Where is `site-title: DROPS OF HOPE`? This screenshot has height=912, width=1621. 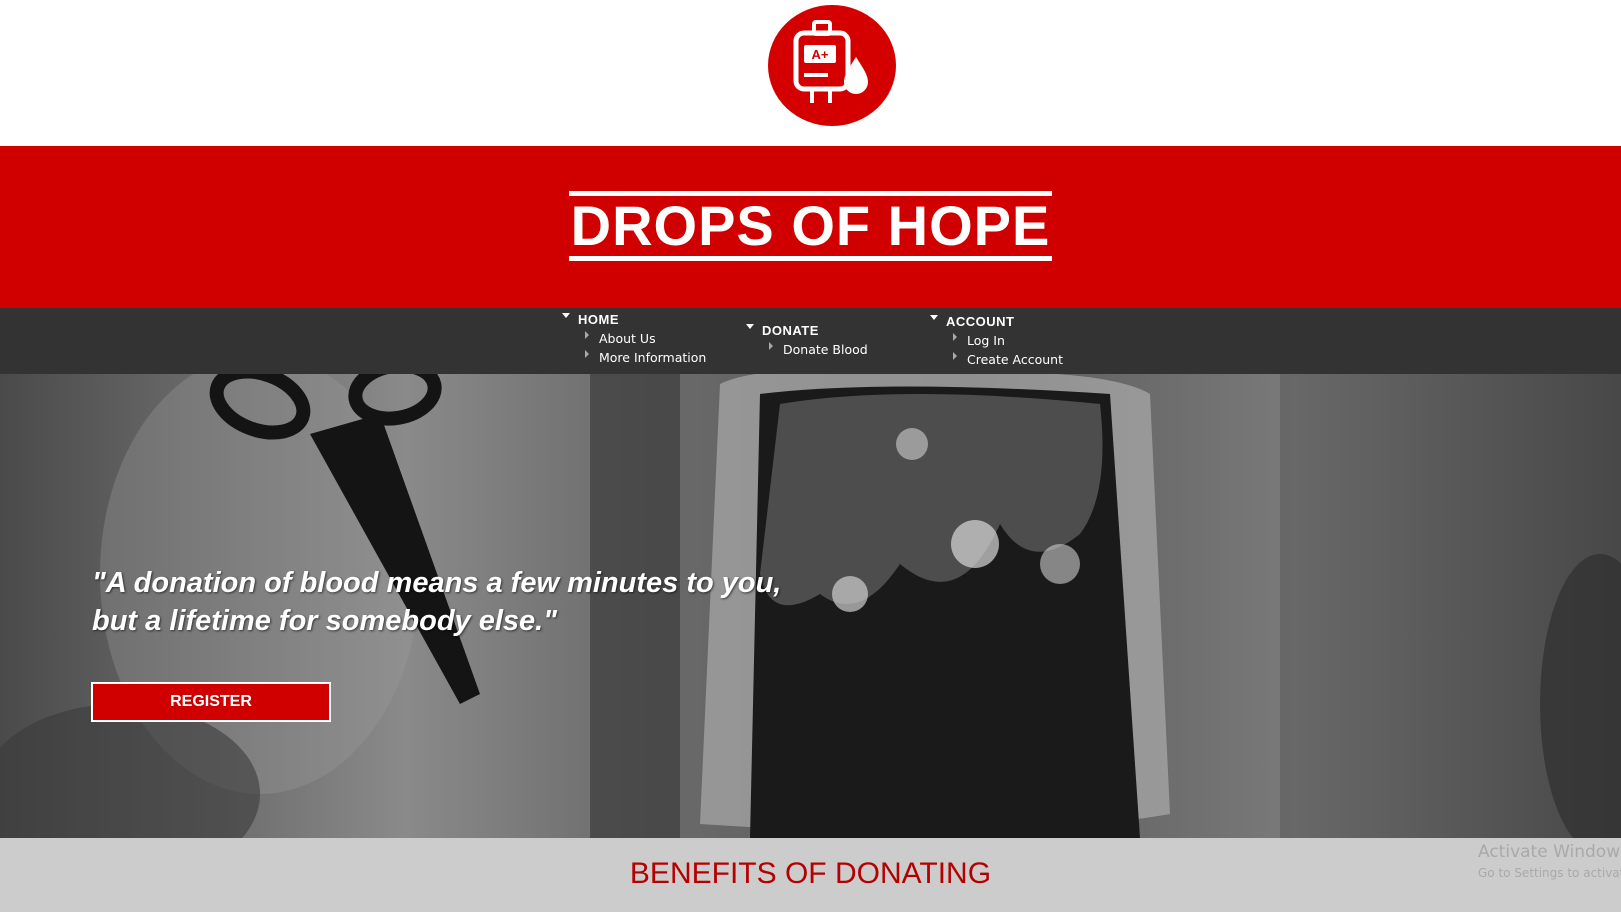
site-title: DROPS OF HOPE is located at coordinates (810, 226).